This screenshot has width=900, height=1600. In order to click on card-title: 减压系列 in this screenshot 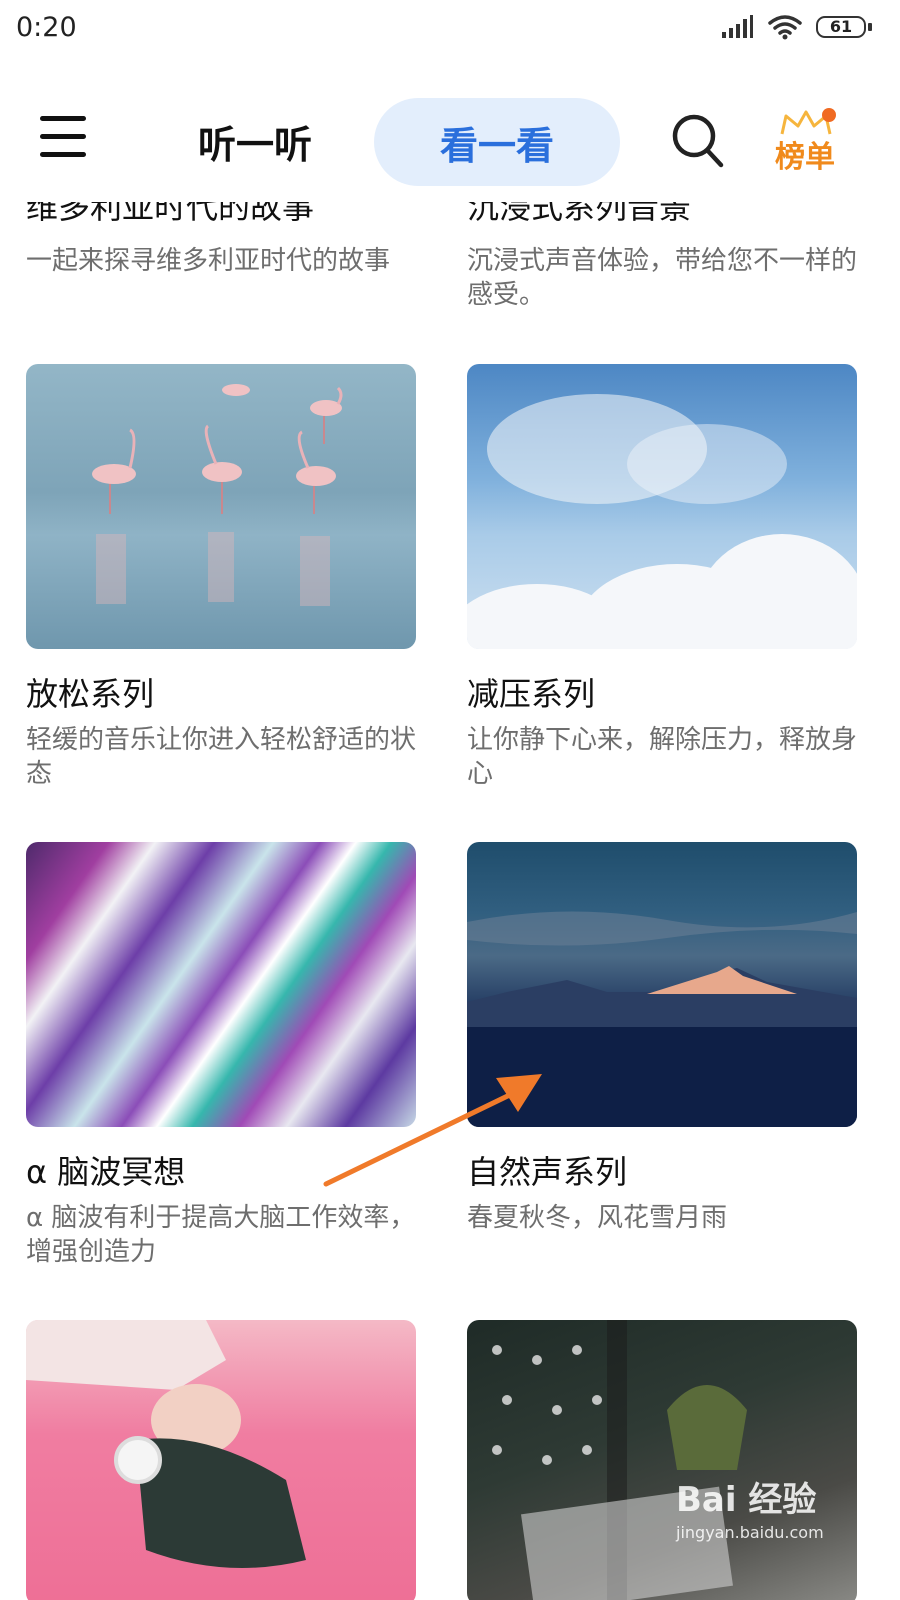, I will do `click(531, 694)`.